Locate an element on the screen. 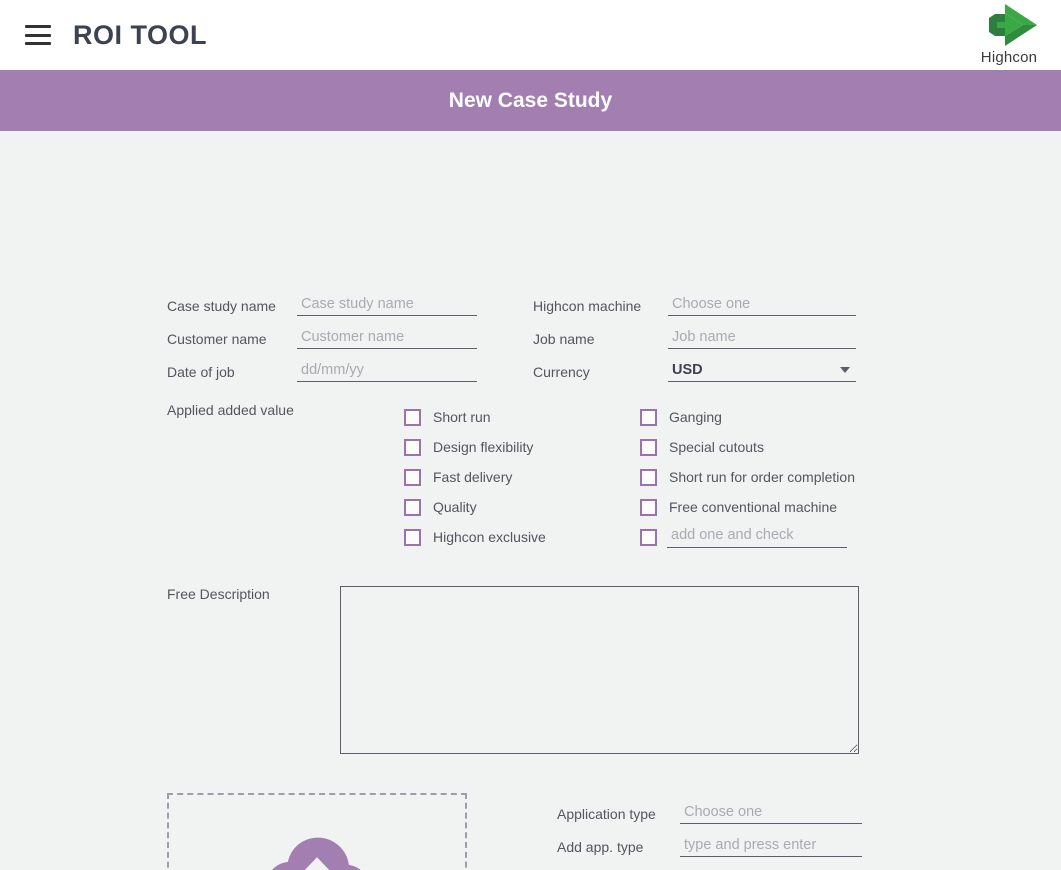 The image size is (1061, 870). currency-select-wrap is located at coordinates (762, 372).